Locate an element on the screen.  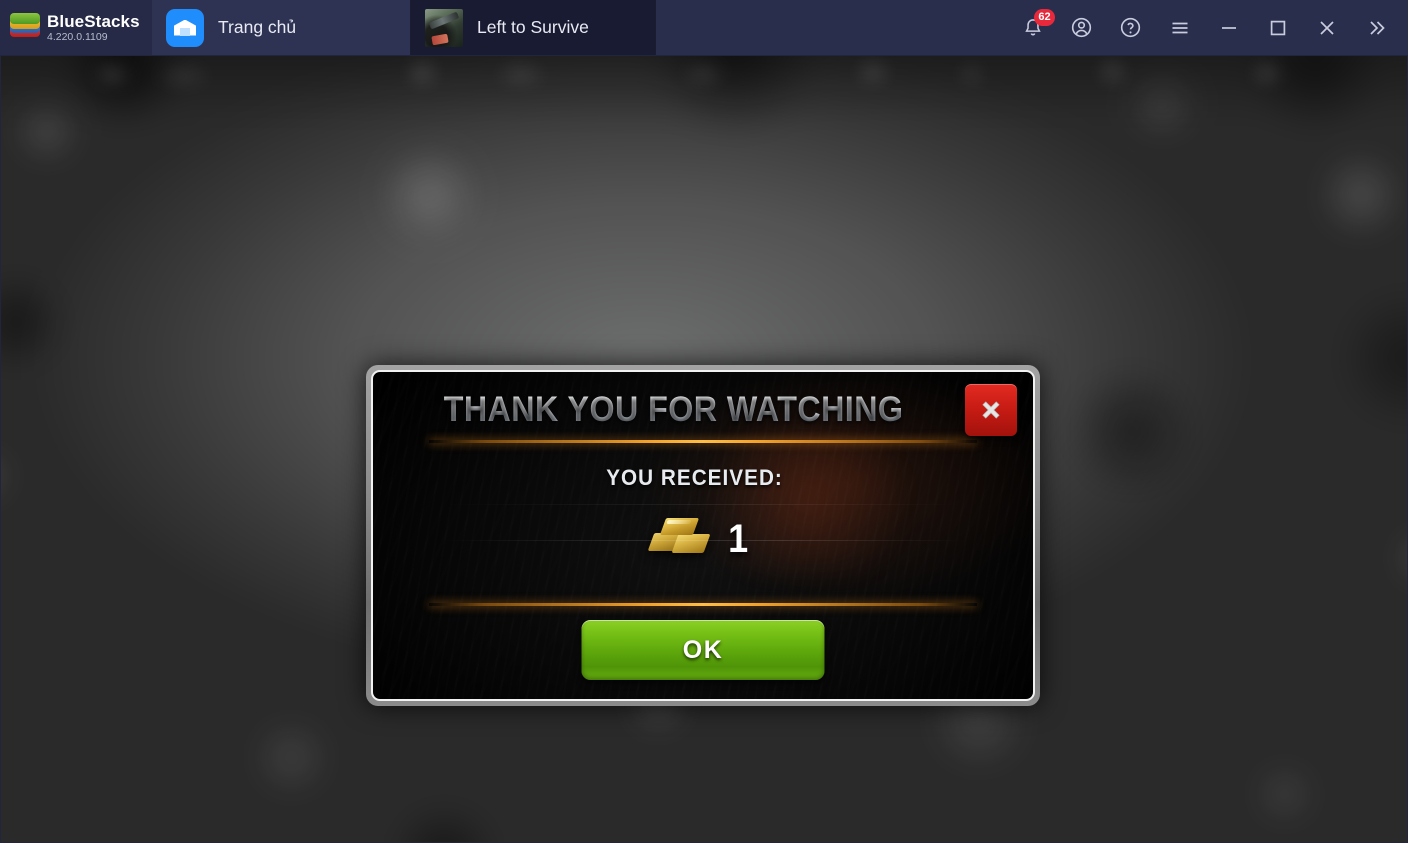
minimize-icon is located at coordinates (1228, 27).